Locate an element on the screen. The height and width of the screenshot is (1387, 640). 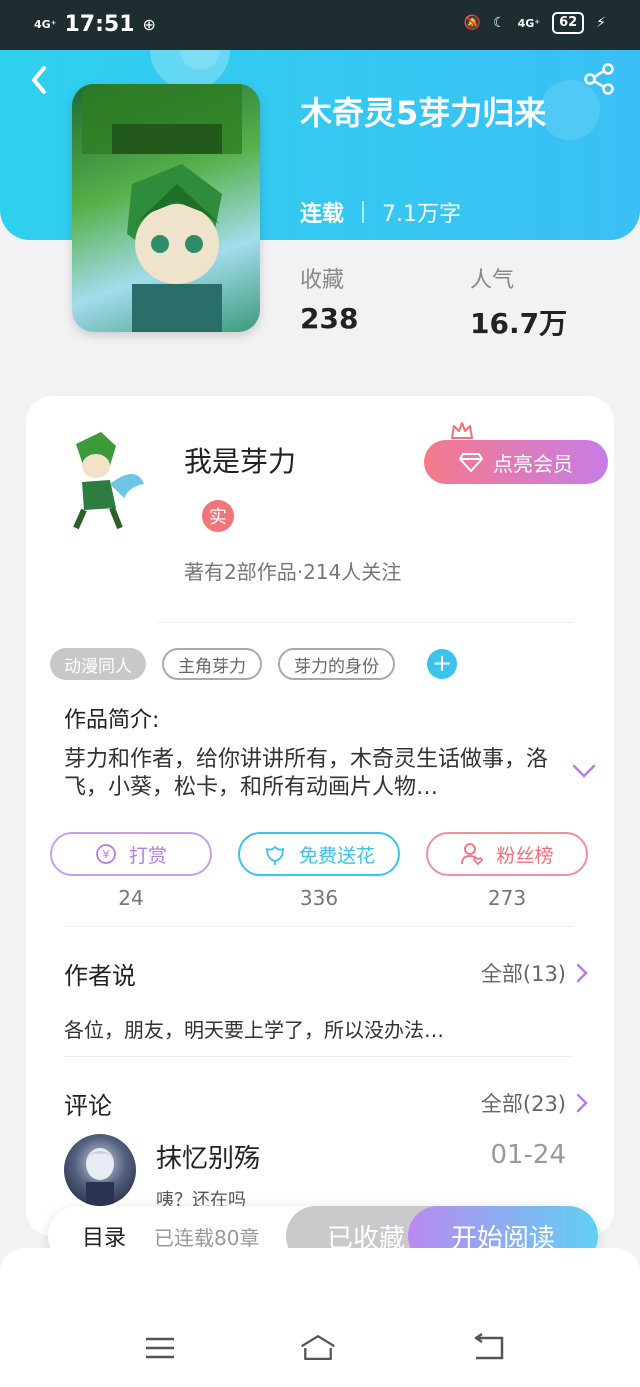
yen-coin-icon: ¥ is located at coordinates (106, 854).